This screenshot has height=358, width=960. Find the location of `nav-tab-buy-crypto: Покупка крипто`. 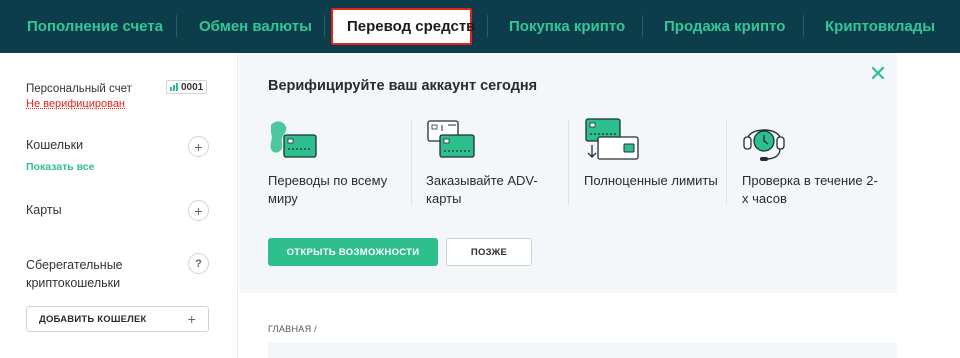

nav-tab-buy-crypto: Покупка крипто is located at coordinates (567, 26).